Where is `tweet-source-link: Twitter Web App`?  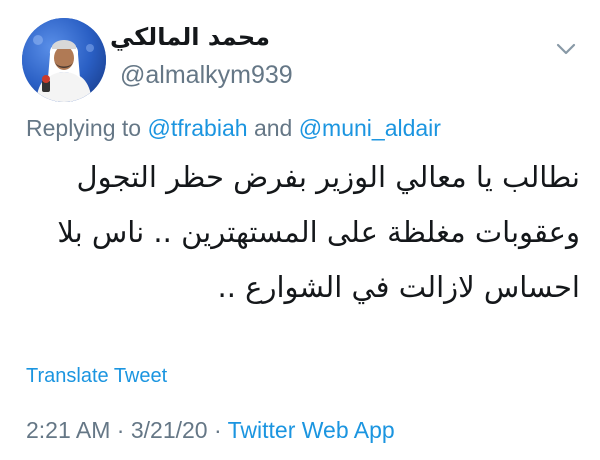
tweet-source-link: Twitter Web App is located at coordinates (311, 430).